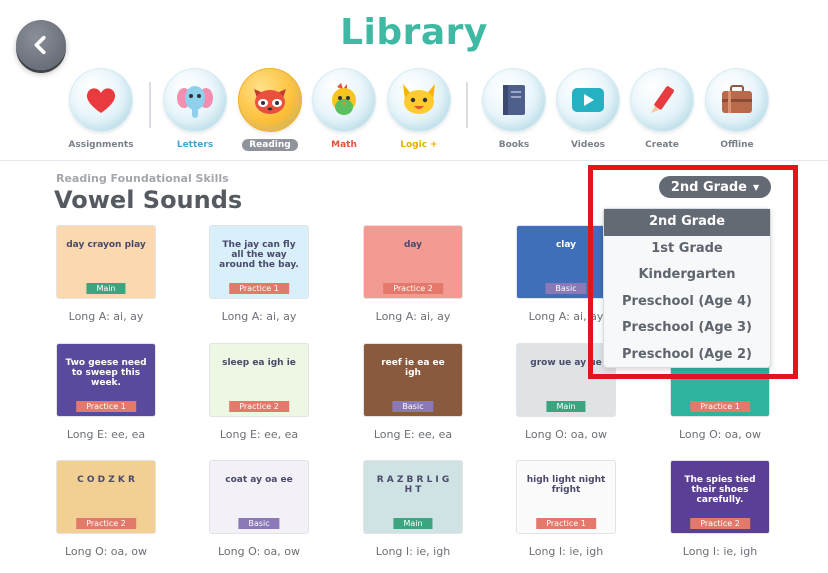 This screenshot has width=828, height=573. I want to click on activity-card: coat ay oa ee Basic Long O: oa, ow, so click(259, 509).